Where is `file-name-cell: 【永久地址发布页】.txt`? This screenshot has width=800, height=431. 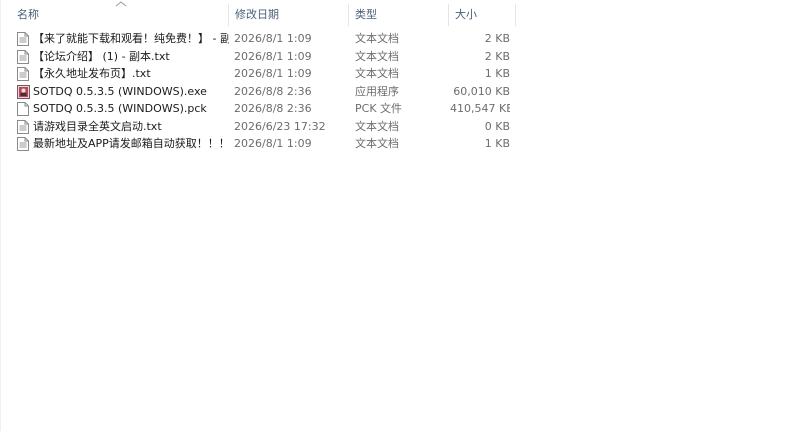
file-name-cell: 【永久地址发布页】.txt is located at coordinates (123, 74).